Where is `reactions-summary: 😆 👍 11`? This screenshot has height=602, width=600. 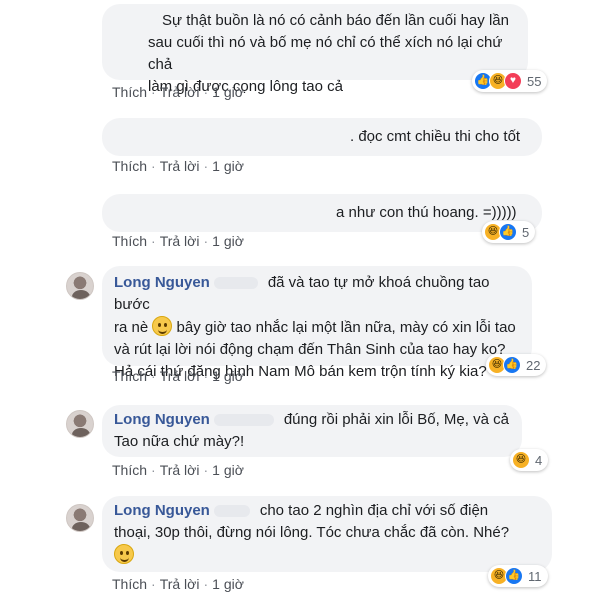
reactions-summary: 😆 👍 11 is located at coordinates (518, 576).